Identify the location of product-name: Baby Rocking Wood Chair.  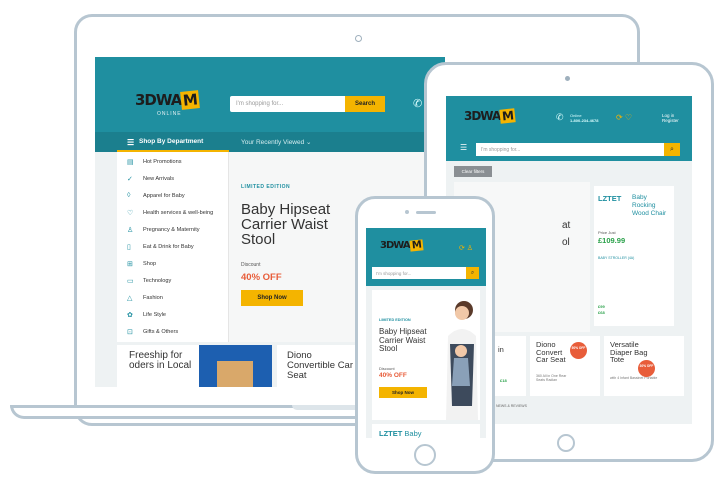
(649, 205).